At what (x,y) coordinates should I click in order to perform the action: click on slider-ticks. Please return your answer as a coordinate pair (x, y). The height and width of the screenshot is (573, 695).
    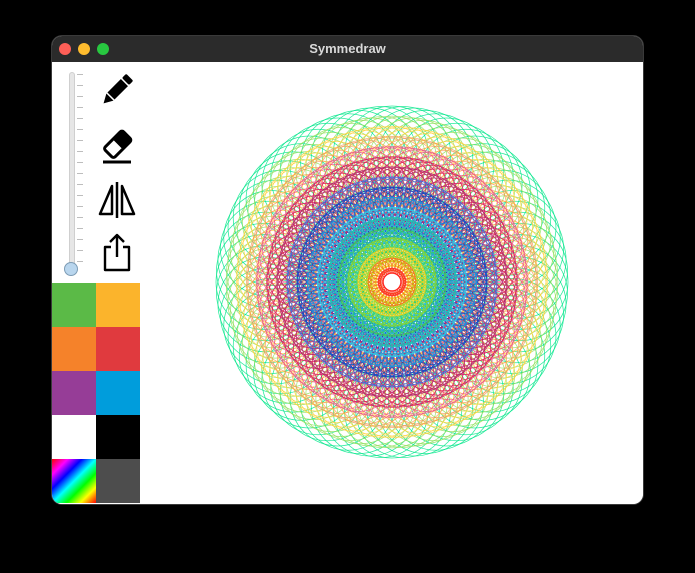
    Looking at the image, I should click on (80, 170).